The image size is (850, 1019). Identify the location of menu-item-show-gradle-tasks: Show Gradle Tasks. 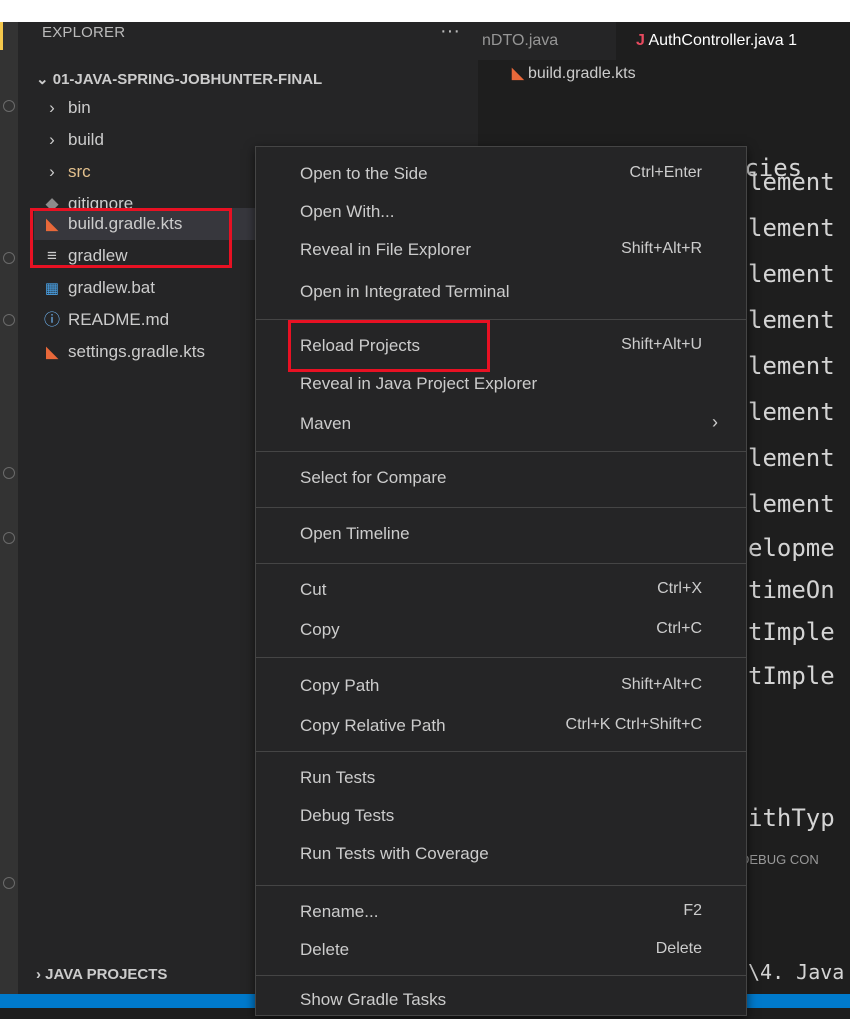
(501, 1001).